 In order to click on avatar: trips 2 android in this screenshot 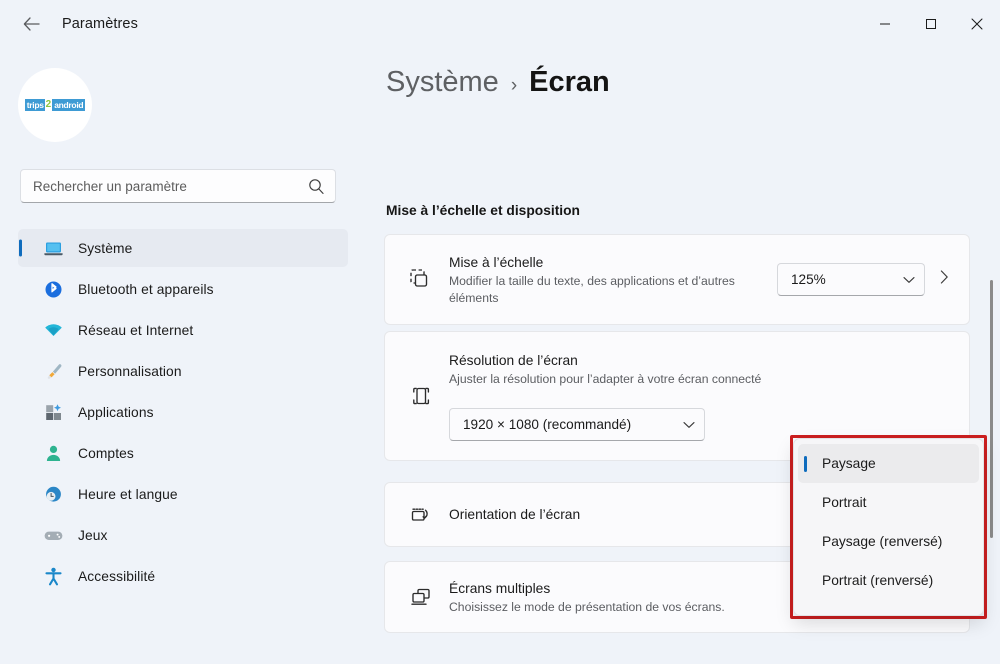, I will do `click(55, 105)`.